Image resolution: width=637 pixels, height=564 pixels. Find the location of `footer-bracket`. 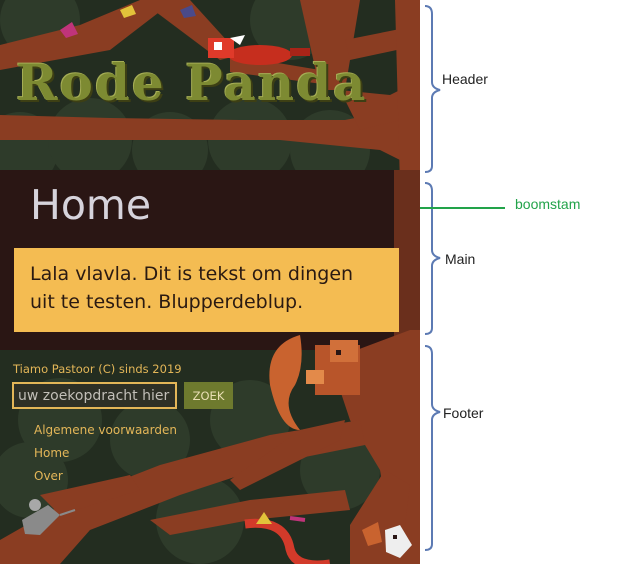

footer-bracket is located at coordinates (432, 448).